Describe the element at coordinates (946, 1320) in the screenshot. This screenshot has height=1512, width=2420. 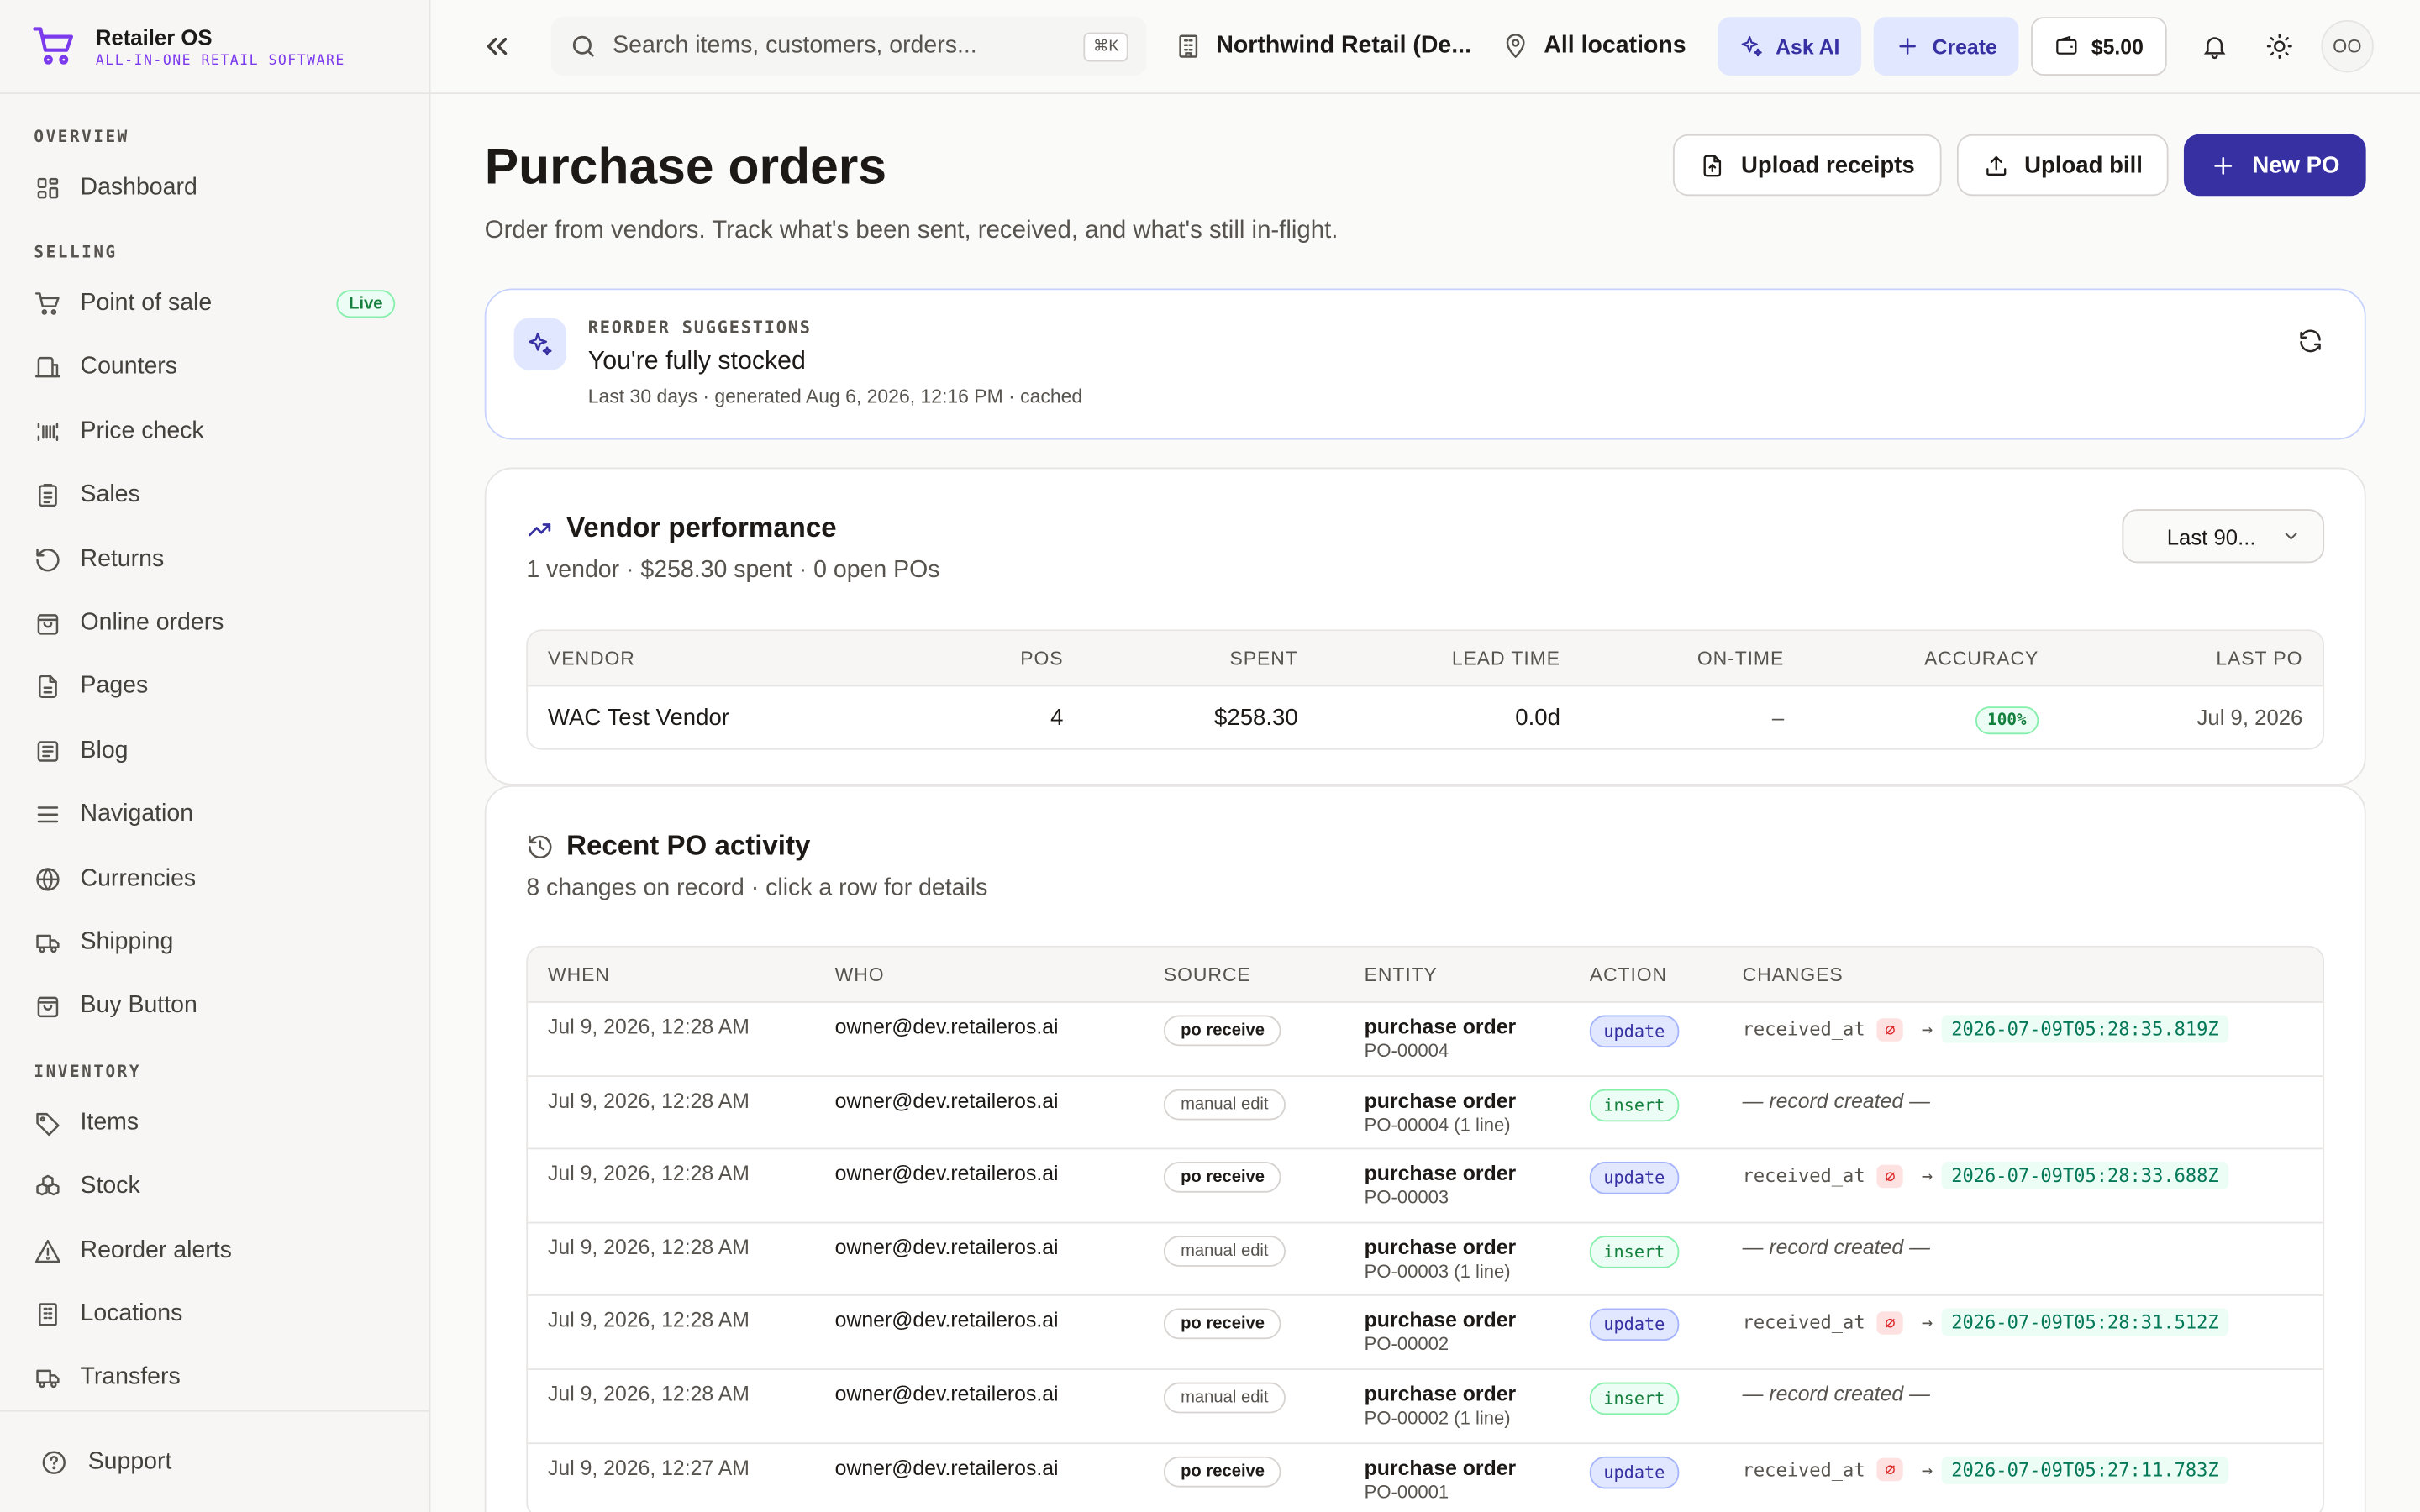
I see `activity-who: owner@dev.retaileros.ai` at that location.